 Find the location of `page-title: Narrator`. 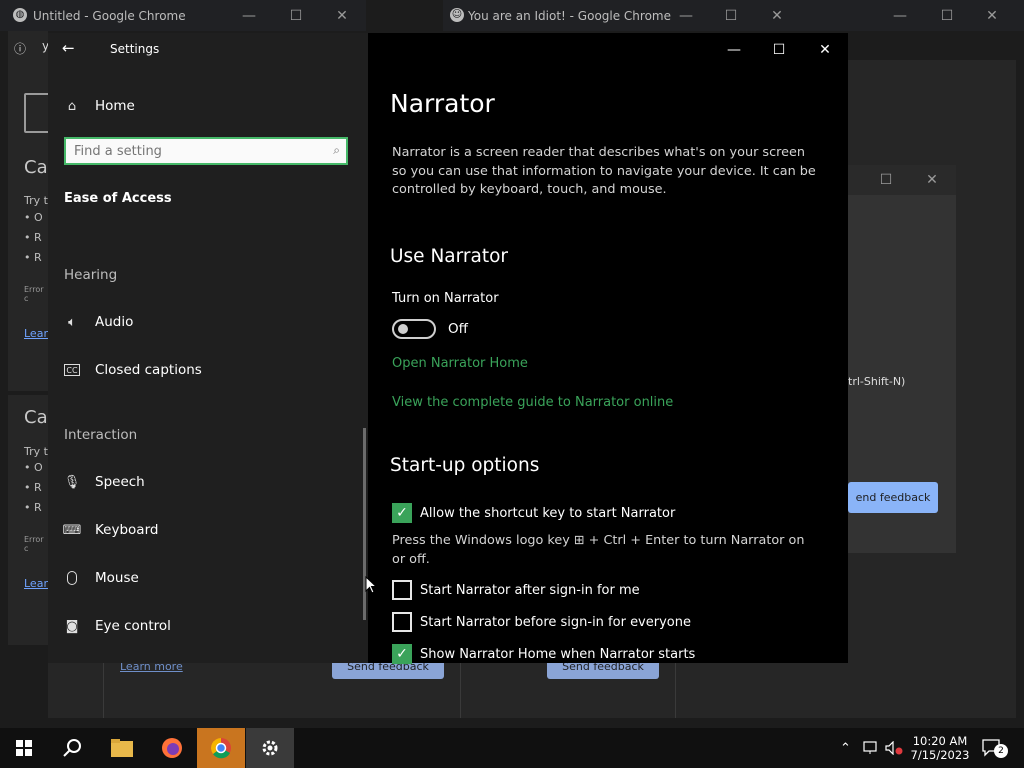

page-title: Narrator is located at coordinates (442, 103).